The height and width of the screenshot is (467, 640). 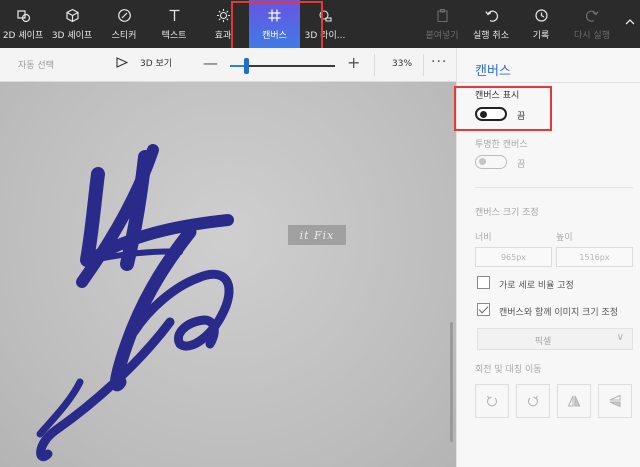 I want to click on flip-vertical-button, so click(x=615, y=401).